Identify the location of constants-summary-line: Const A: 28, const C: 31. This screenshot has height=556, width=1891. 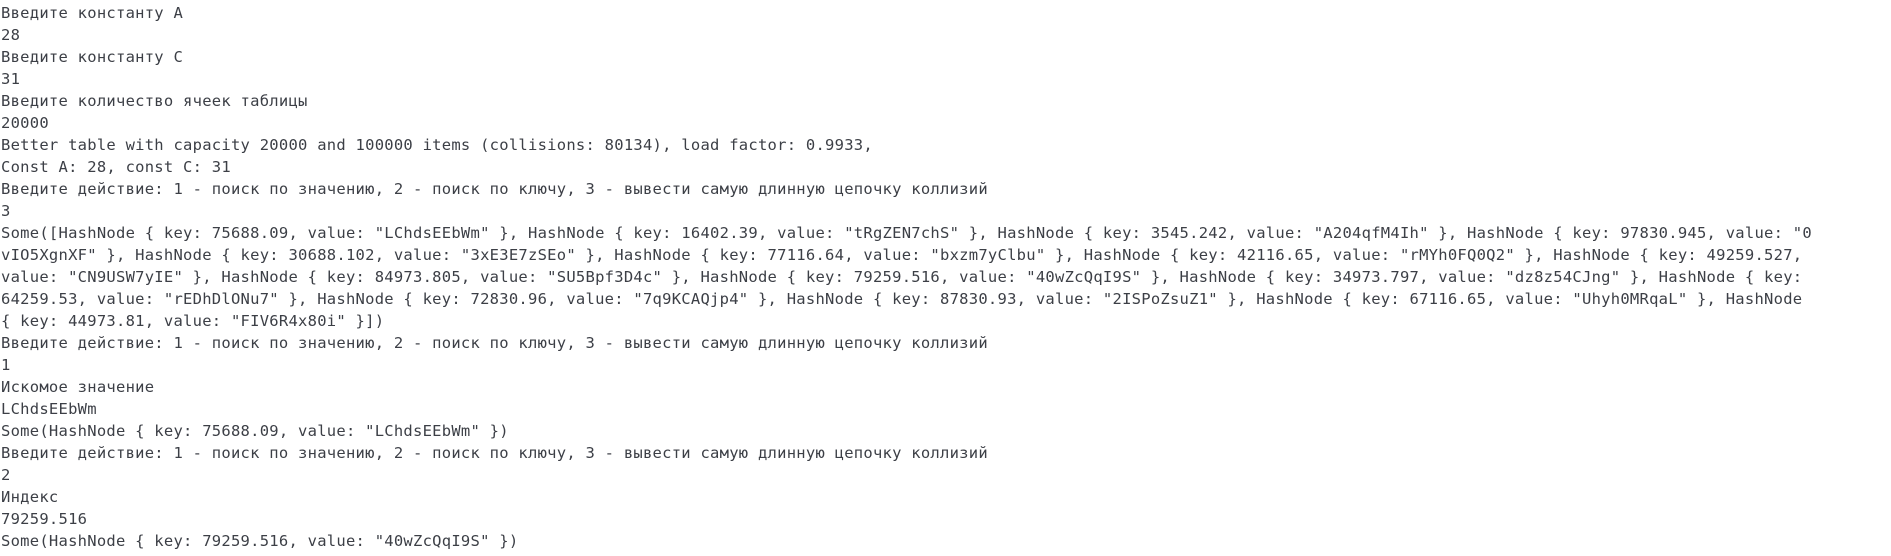
(116, 167).